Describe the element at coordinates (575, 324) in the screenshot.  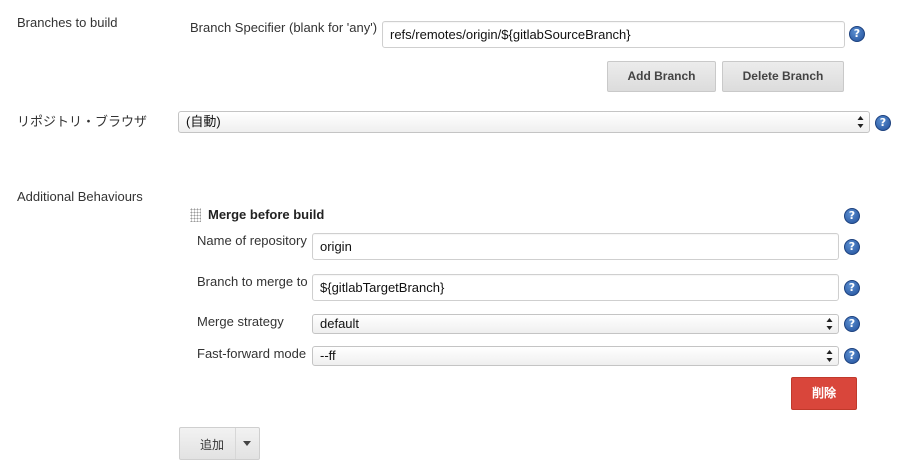
I see `merge-strategy-select: default` at that location.